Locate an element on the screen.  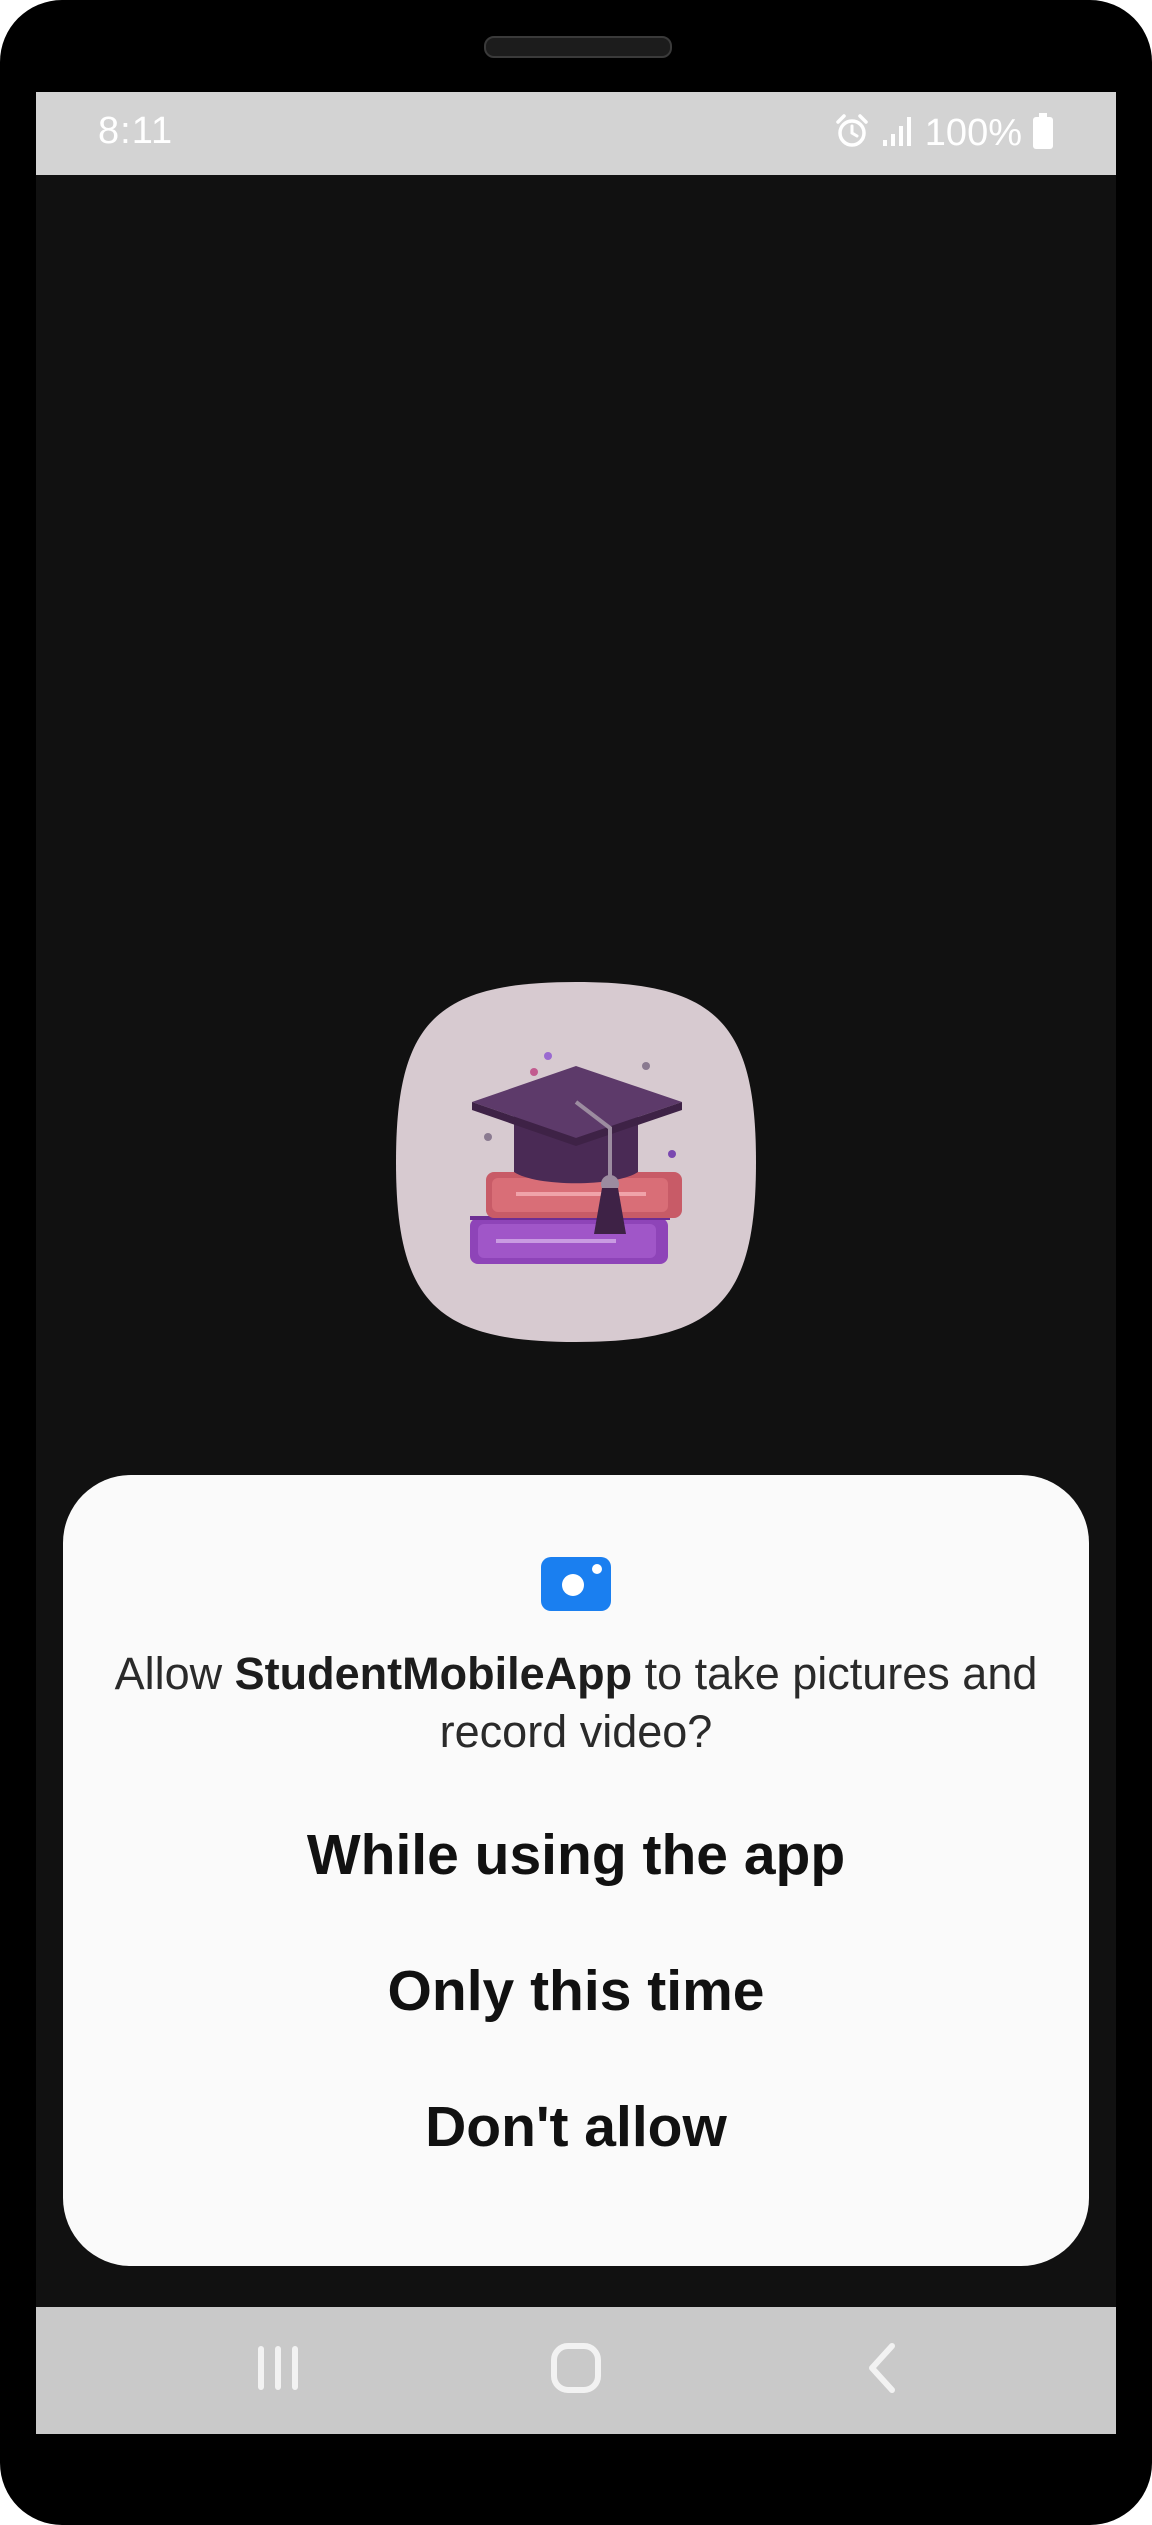
camera-icon is located at coordinates (576, 1584).